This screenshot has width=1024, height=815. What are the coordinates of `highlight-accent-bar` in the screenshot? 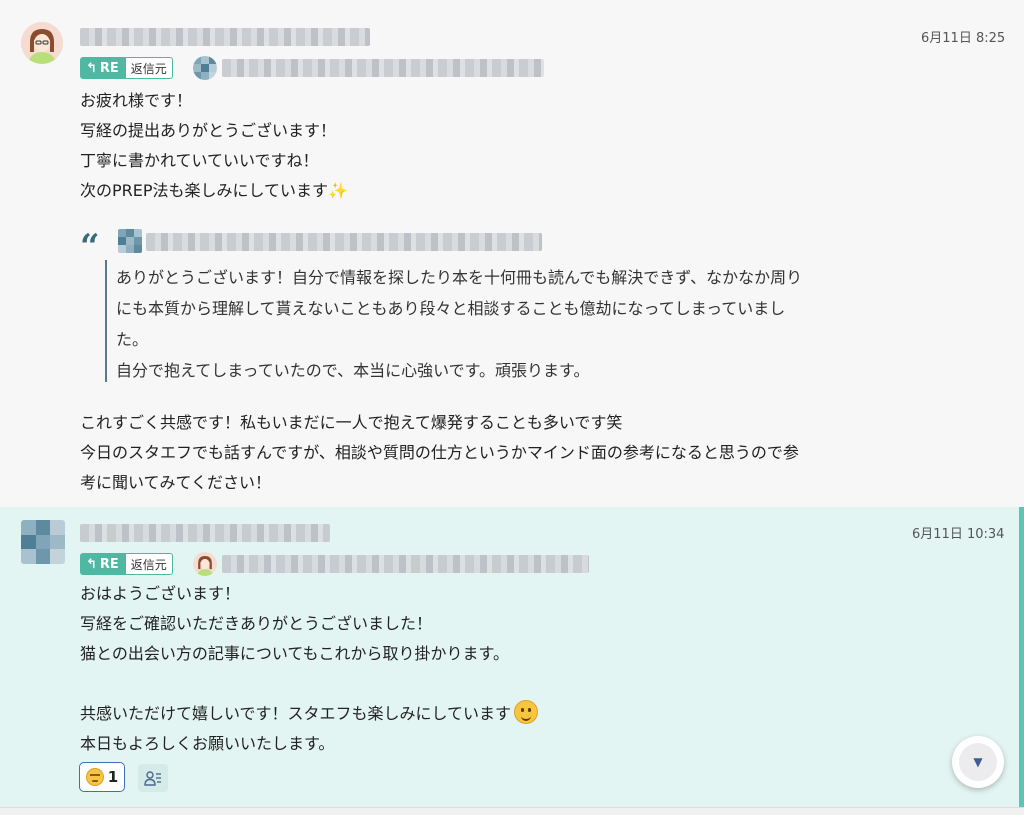 It's located at (1021, 657).